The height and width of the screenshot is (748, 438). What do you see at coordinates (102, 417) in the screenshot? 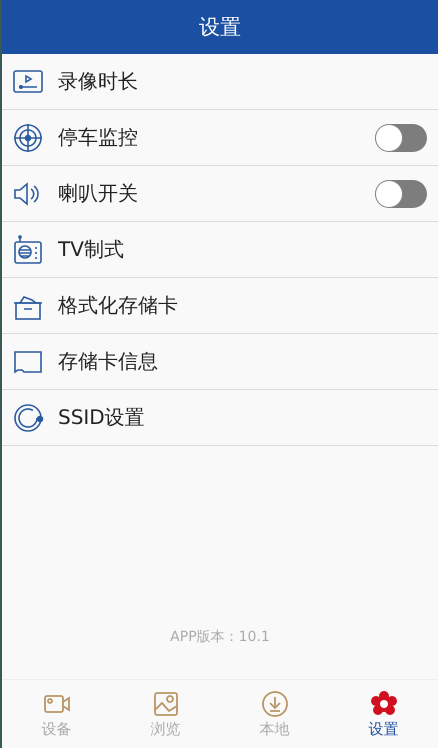
I see `row-label: SSID设置` at bounding box center [102, 417].